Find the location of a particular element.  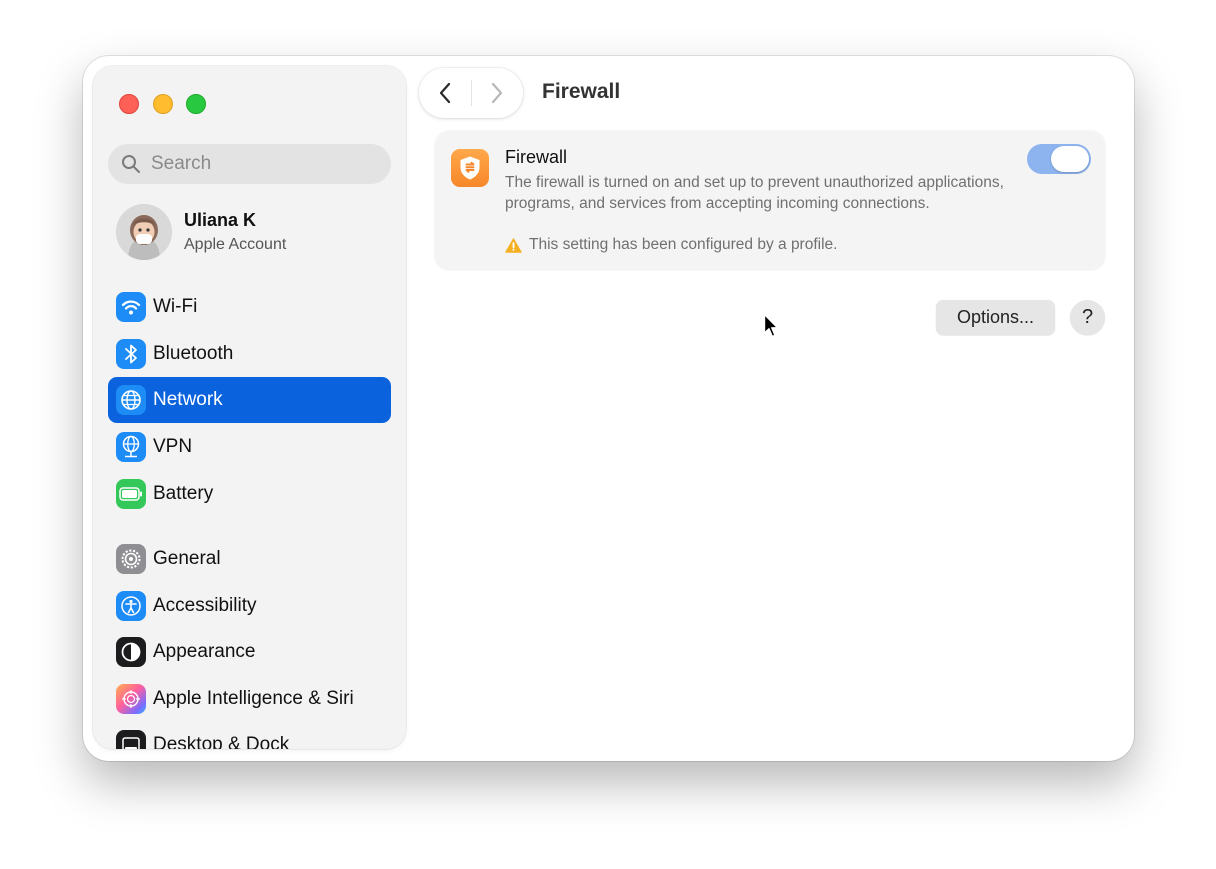

chevron-right-icon is located at coordinates (497, 93).